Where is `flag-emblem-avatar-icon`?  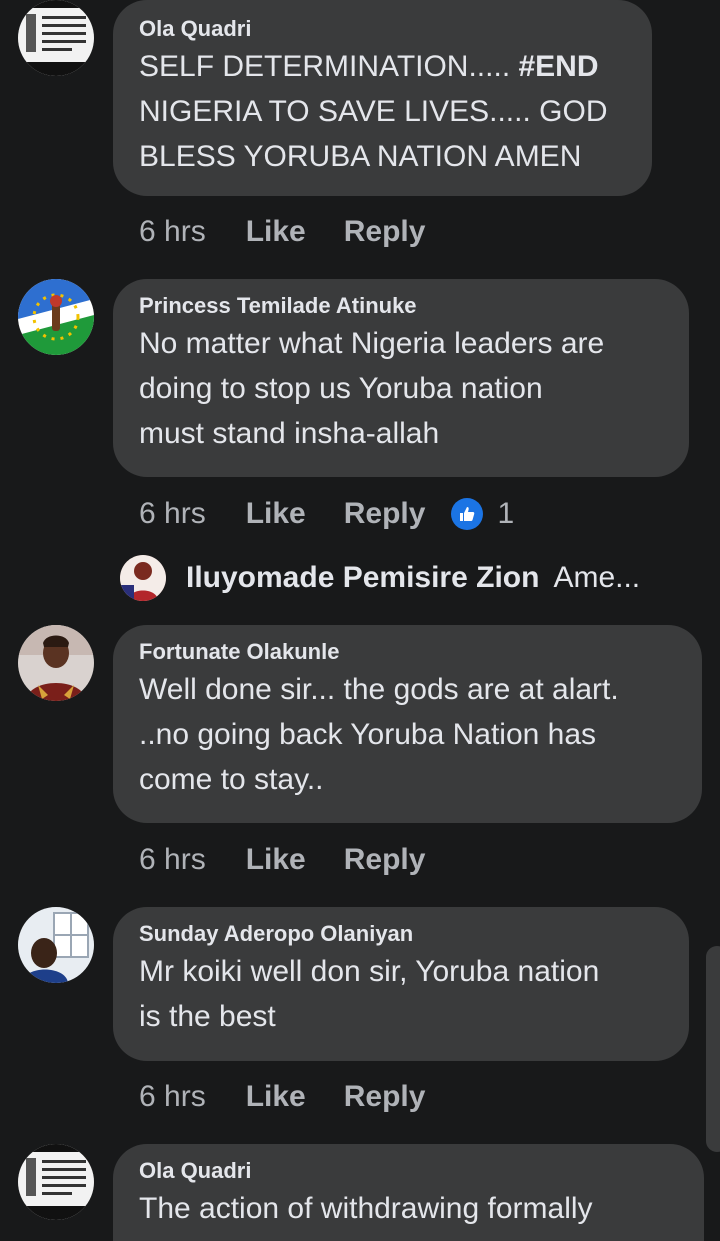
flag-emblem-avatar-icon is located at coordinates (56, 317).